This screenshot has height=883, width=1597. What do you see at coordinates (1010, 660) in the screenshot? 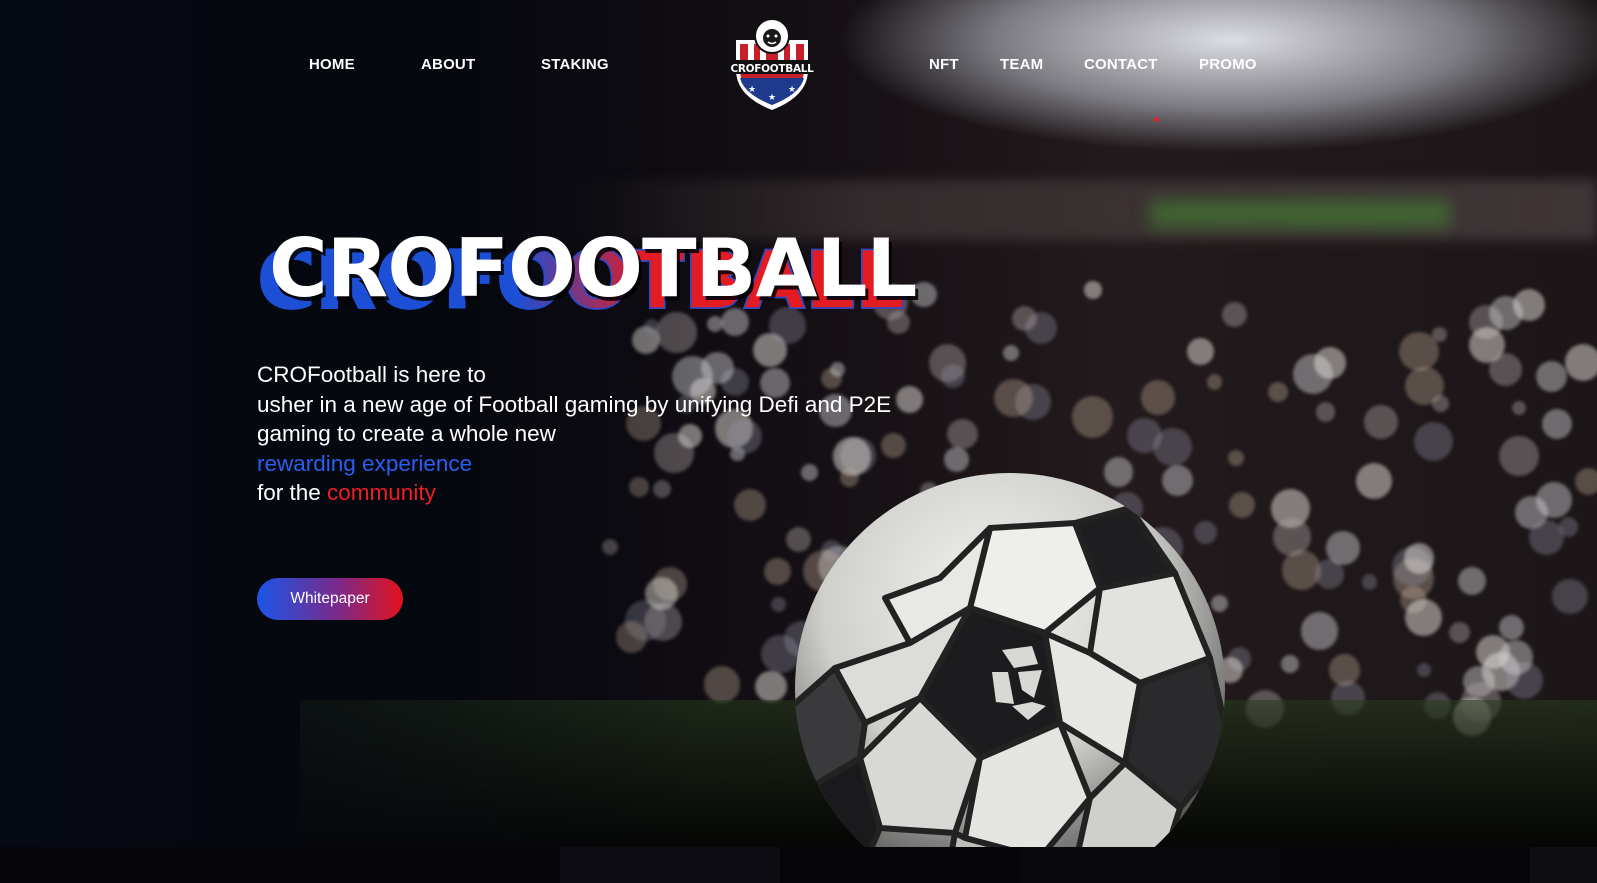
I see `soccer-ball-icon` at bounding box center [1010, 660].